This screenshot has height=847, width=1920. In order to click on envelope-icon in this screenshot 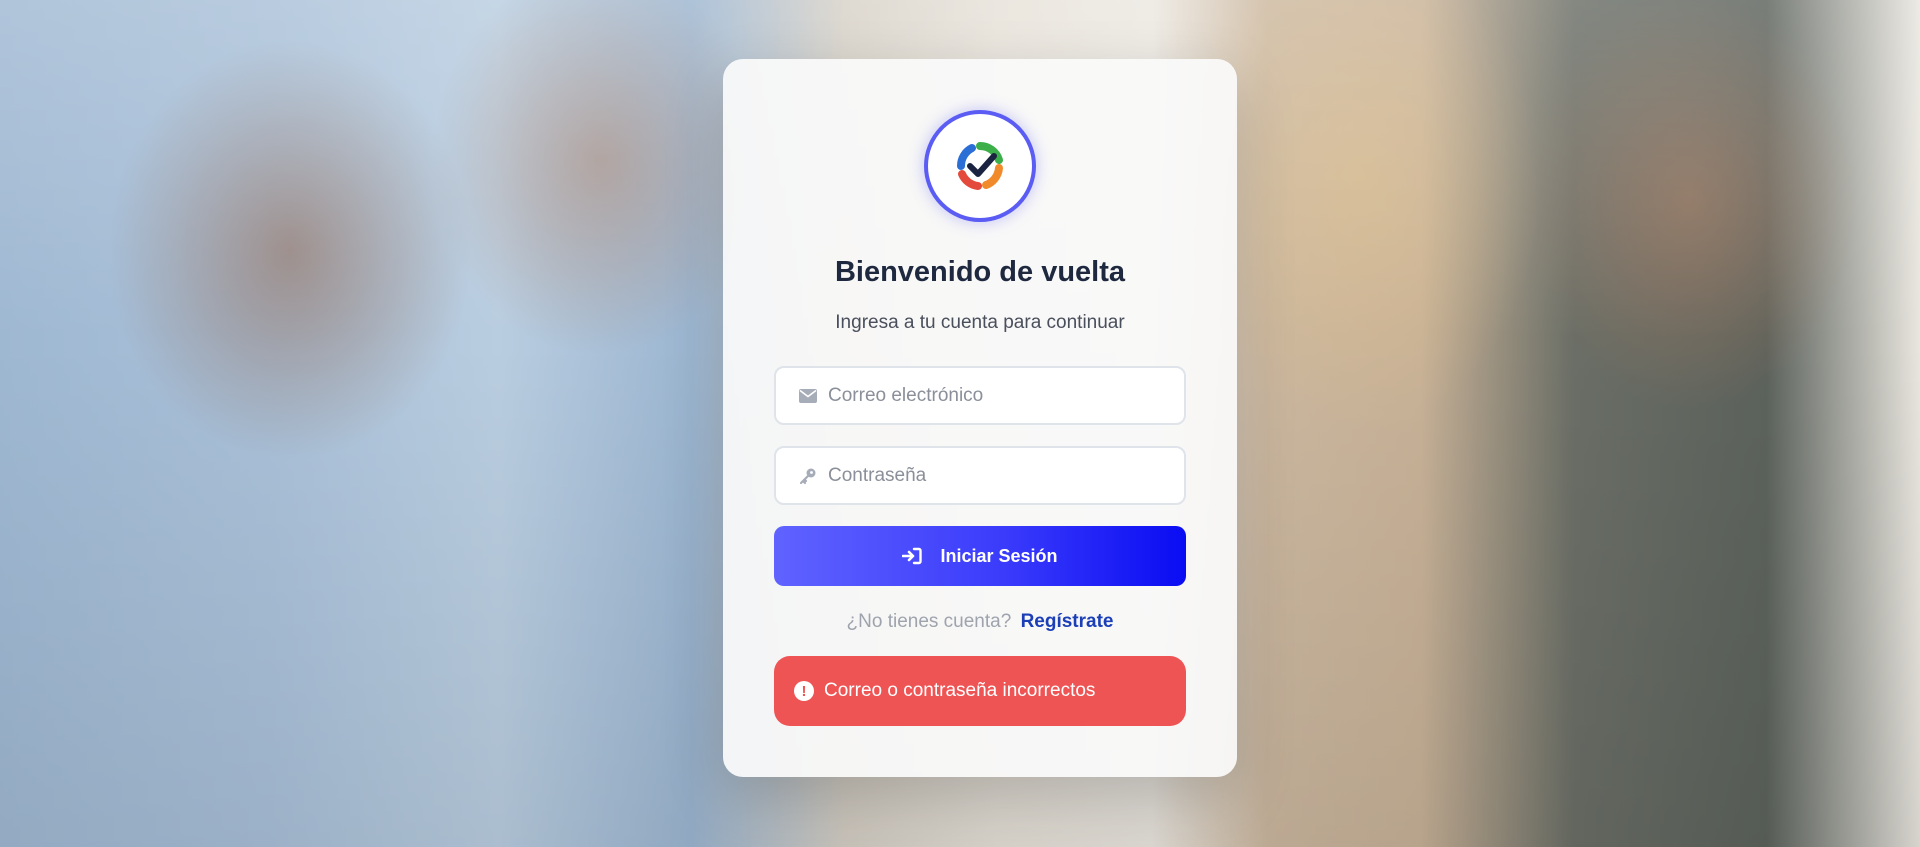, I will do `click(808, 396)`.